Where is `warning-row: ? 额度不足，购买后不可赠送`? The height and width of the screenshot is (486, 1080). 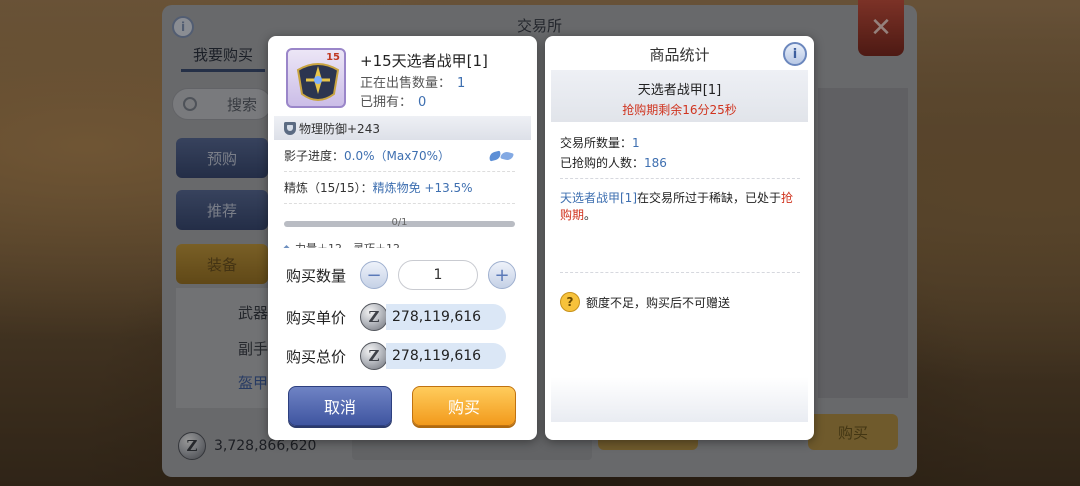
warning-row: ? 额度不足，购买后不可赠送 is located at coordinates (645, 302).